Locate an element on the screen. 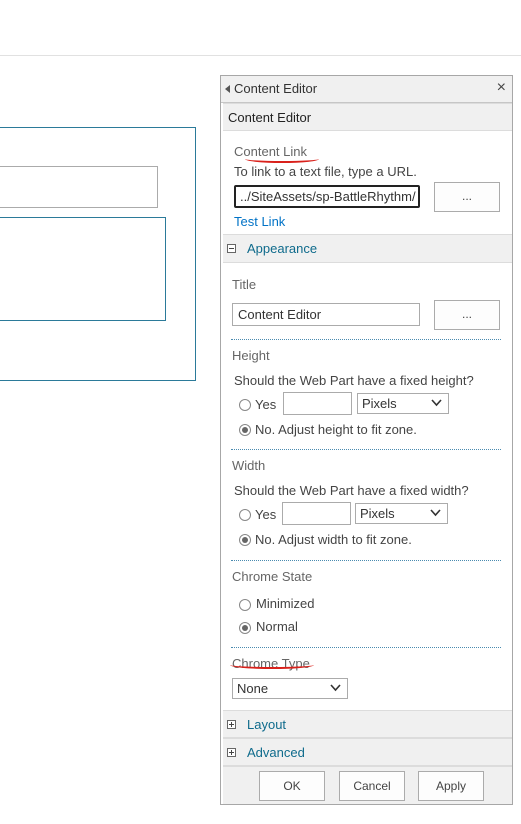 This screenshot has width=521, height=824. test-link: Test Link is located at coordinates (259, 221).